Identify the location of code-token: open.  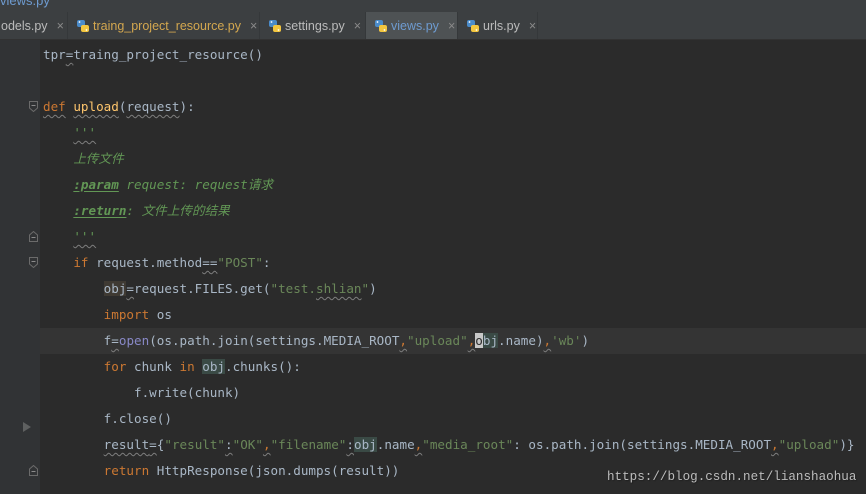
(134, 340).